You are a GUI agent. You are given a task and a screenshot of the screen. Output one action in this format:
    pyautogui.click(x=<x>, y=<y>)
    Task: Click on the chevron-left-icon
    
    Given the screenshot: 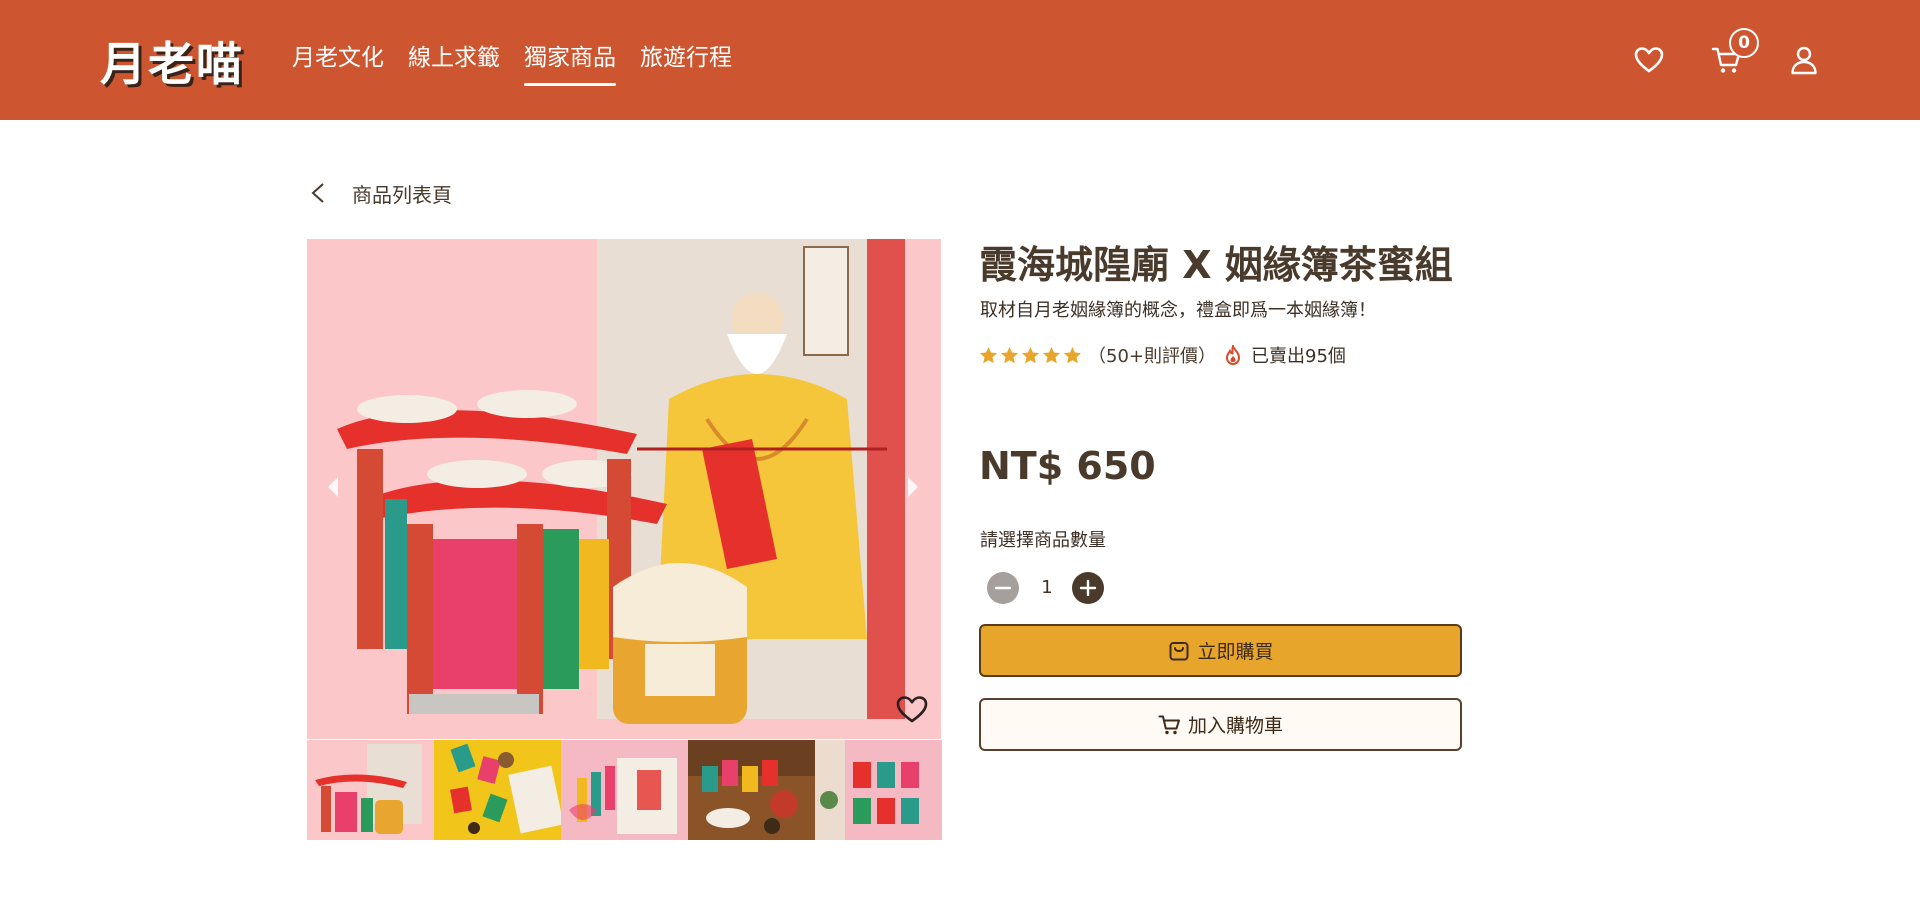 What is the action you would take?
    pyautogui.click(x=317, y=193)
    